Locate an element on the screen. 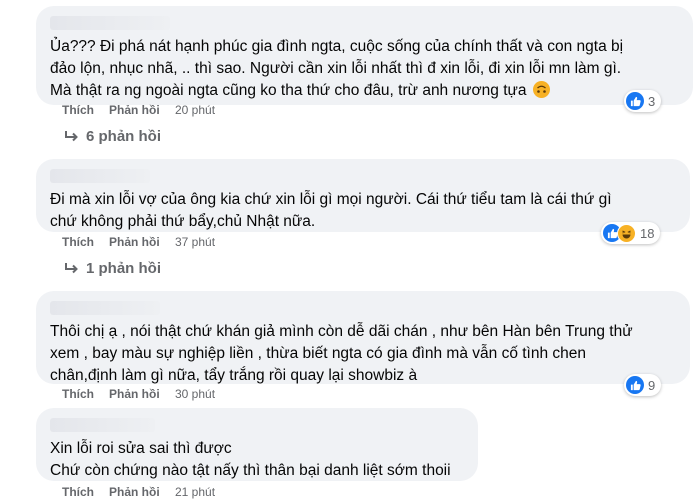  comment-actions: Thích Phản hồi 37 phút is located at coordinates (138, 242).